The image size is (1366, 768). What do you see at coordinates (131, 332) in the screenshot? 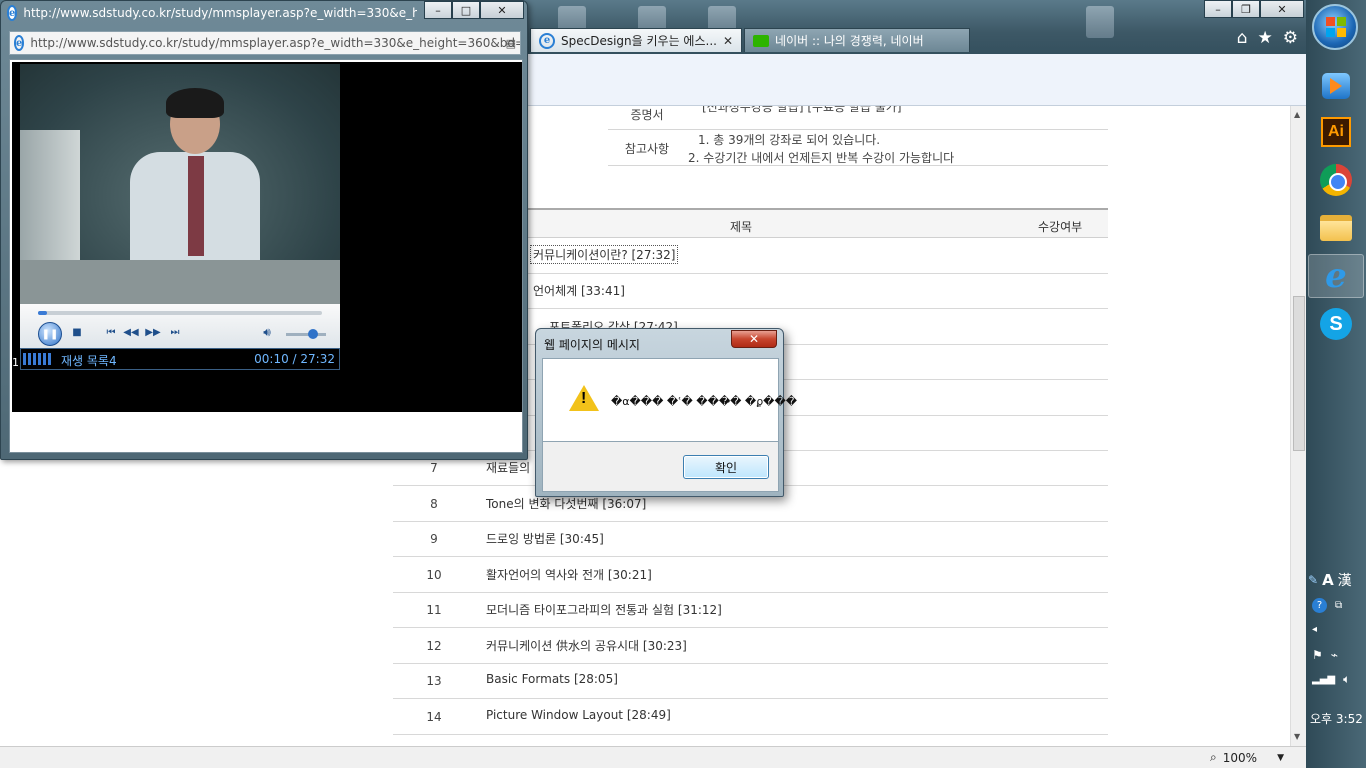
I see `rewind-button: ◀◀` at bounding box center [131, 332].